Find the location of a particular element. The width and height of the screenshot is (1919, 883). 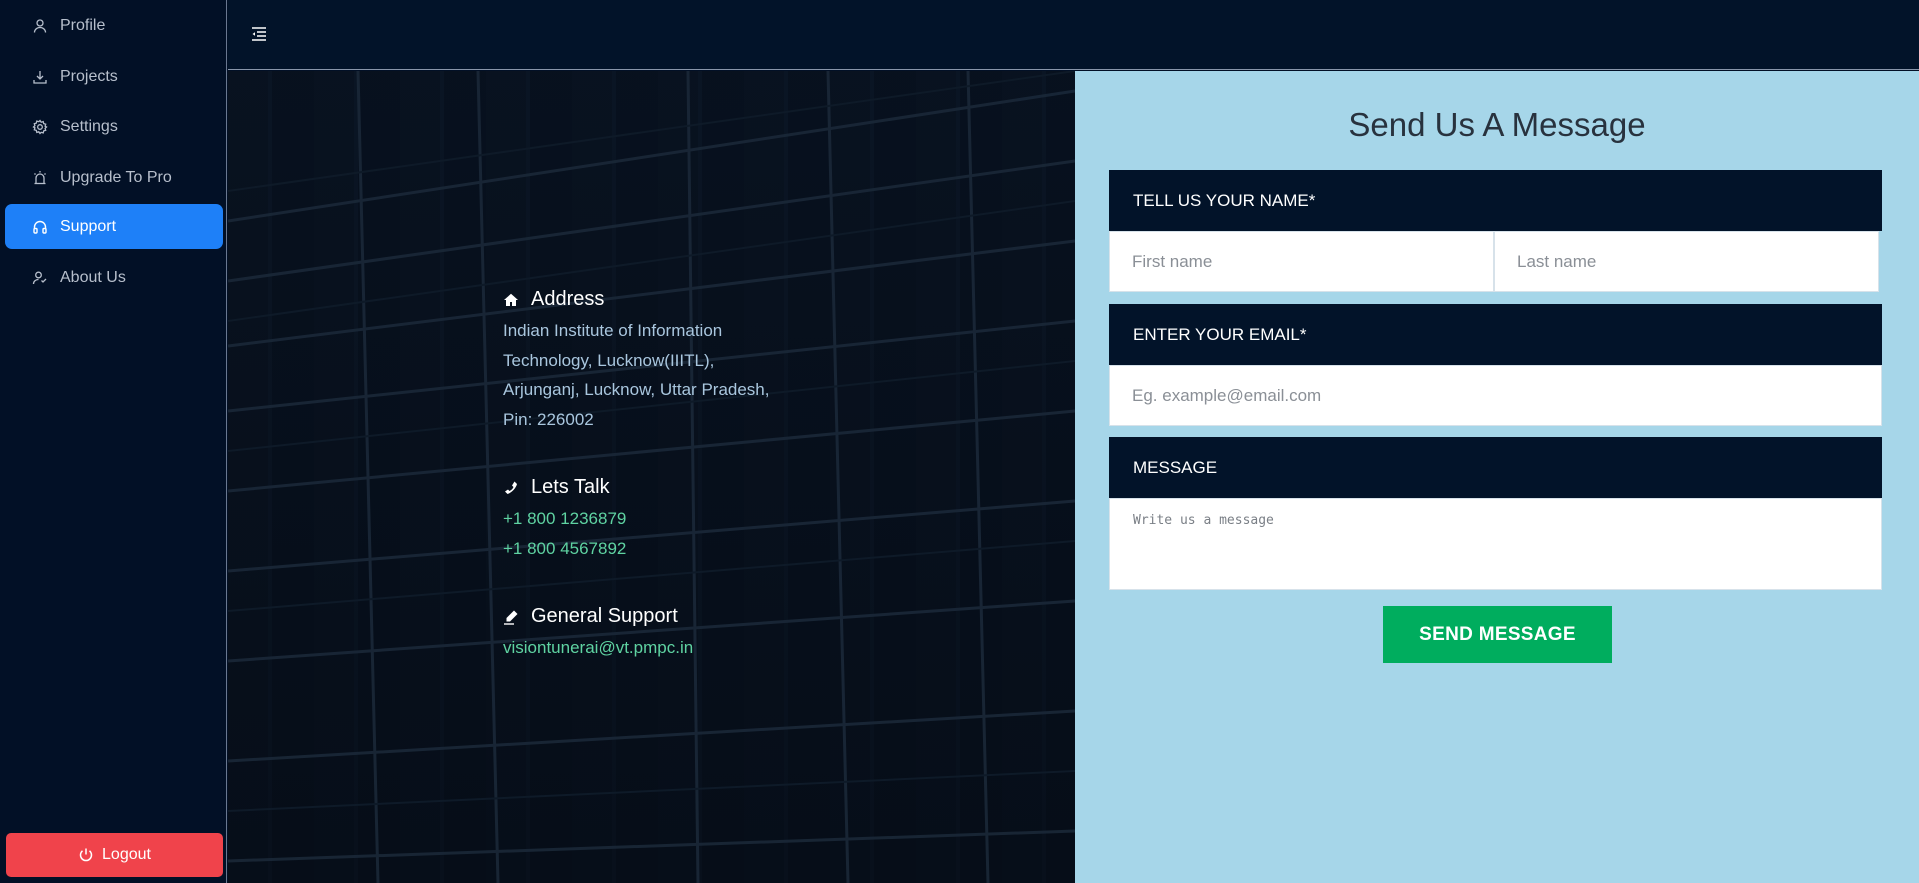

support-email-link: visiontunerai@vt.pmpc.in is located at coordinates (598, 648).